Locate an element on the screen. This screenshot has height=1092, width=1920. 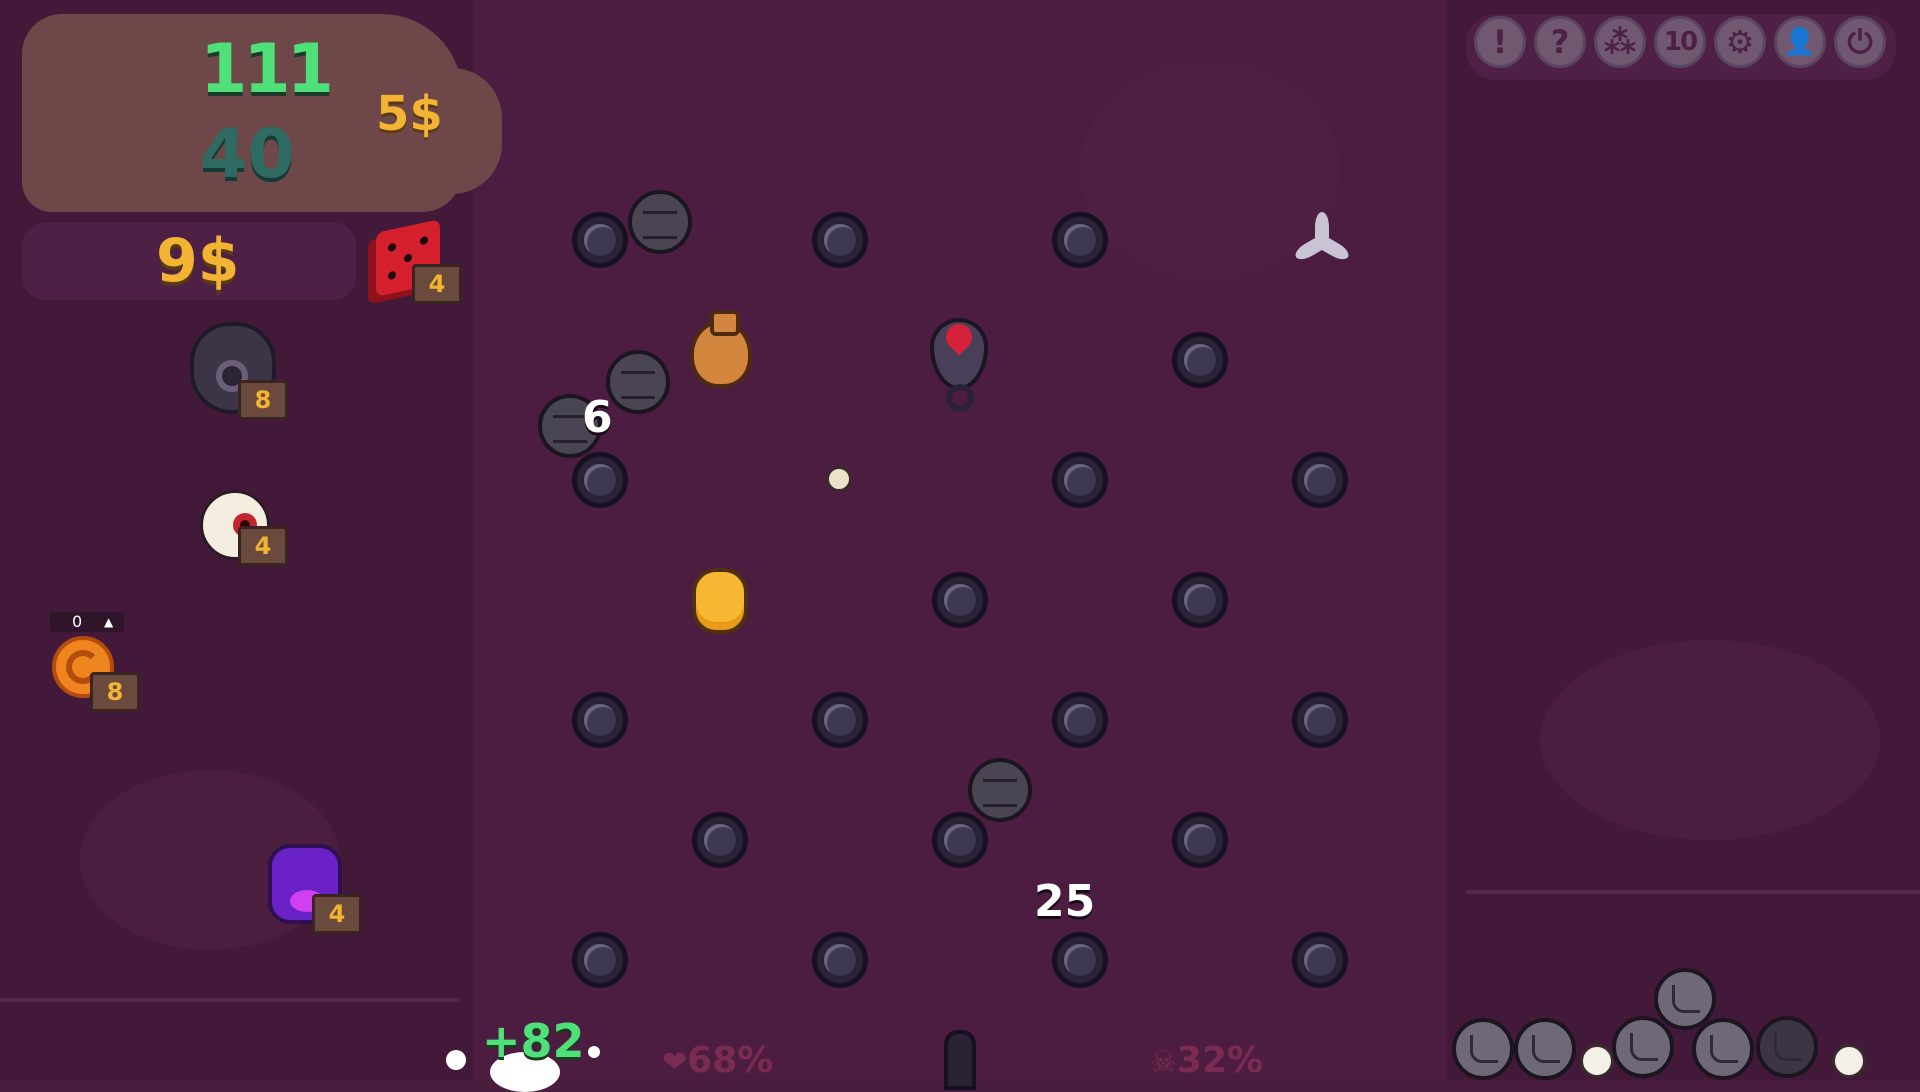
money-value: 9$ is located at coordinates (198, 261).